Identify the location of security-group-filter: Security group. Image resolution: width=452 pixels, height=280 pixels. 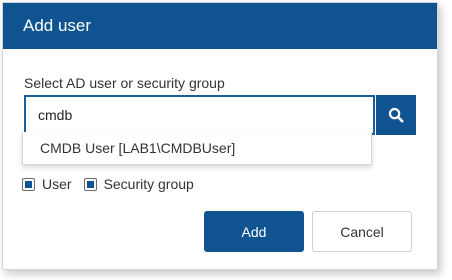
(138, 184).